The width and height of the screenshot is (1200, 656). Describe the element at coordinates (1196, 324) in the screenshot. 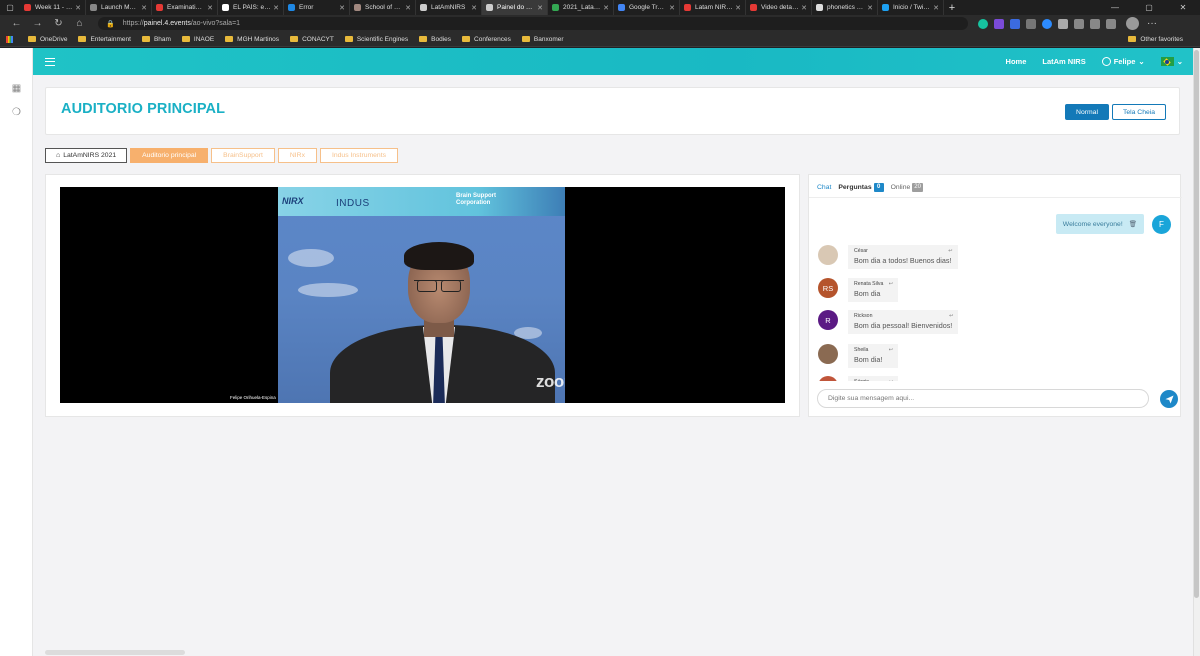

I see `scrollbar-thumb` at that location.